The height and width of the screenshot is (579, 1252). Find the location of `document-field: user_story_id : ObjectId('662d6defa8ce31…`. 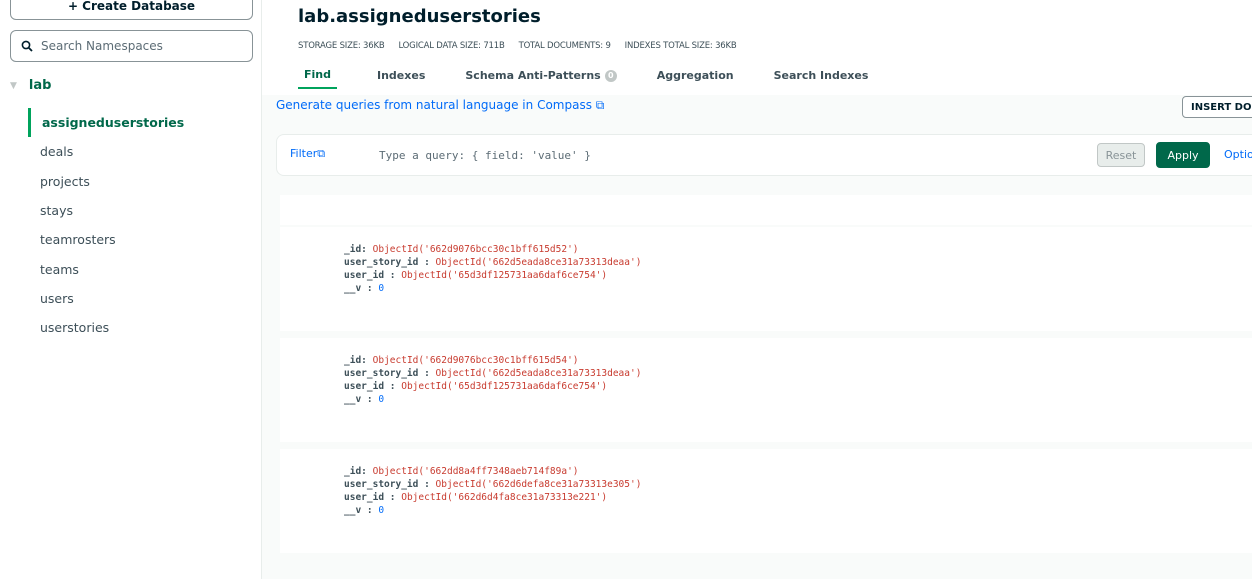

document-field: user_story_id : ObjectId('662d6defa8ce31… is located at coordinates (492, 484).